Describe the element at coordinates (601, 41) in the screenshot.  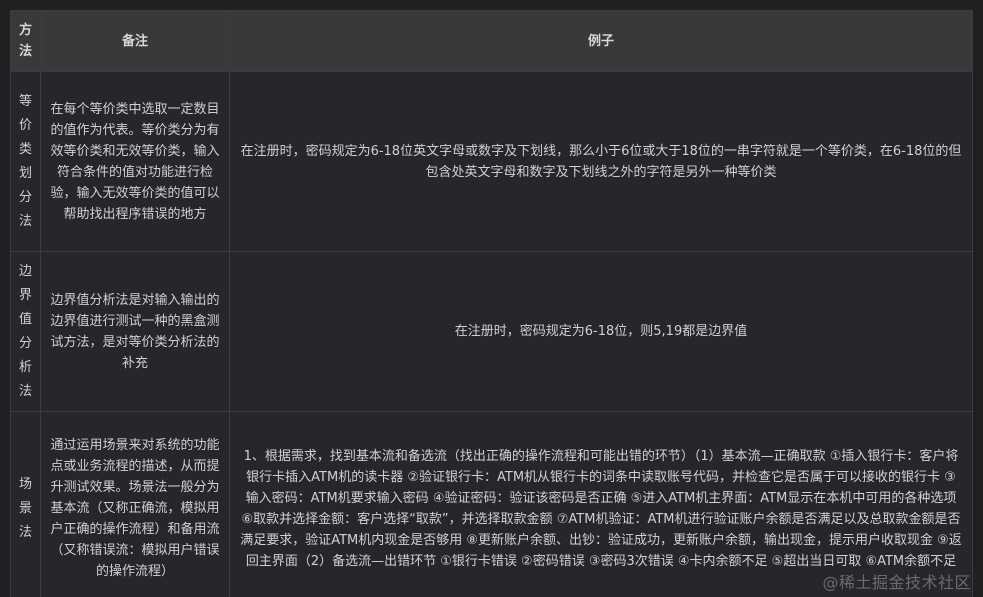
I see `header-example: 例子` at that location.